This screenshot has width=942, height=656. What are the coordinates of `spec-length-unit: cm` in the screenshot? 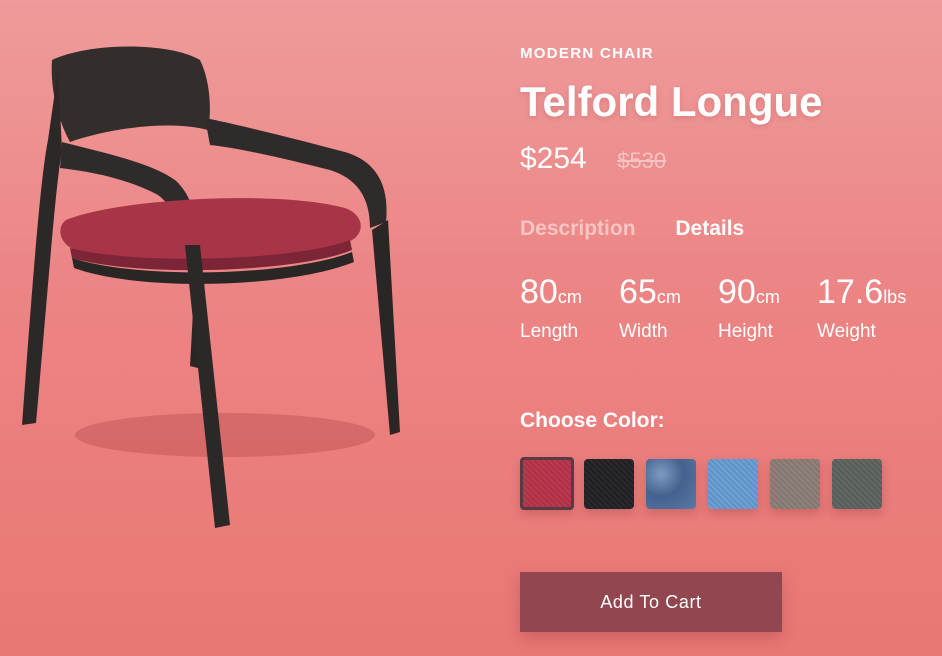 It's located at (569, 297).